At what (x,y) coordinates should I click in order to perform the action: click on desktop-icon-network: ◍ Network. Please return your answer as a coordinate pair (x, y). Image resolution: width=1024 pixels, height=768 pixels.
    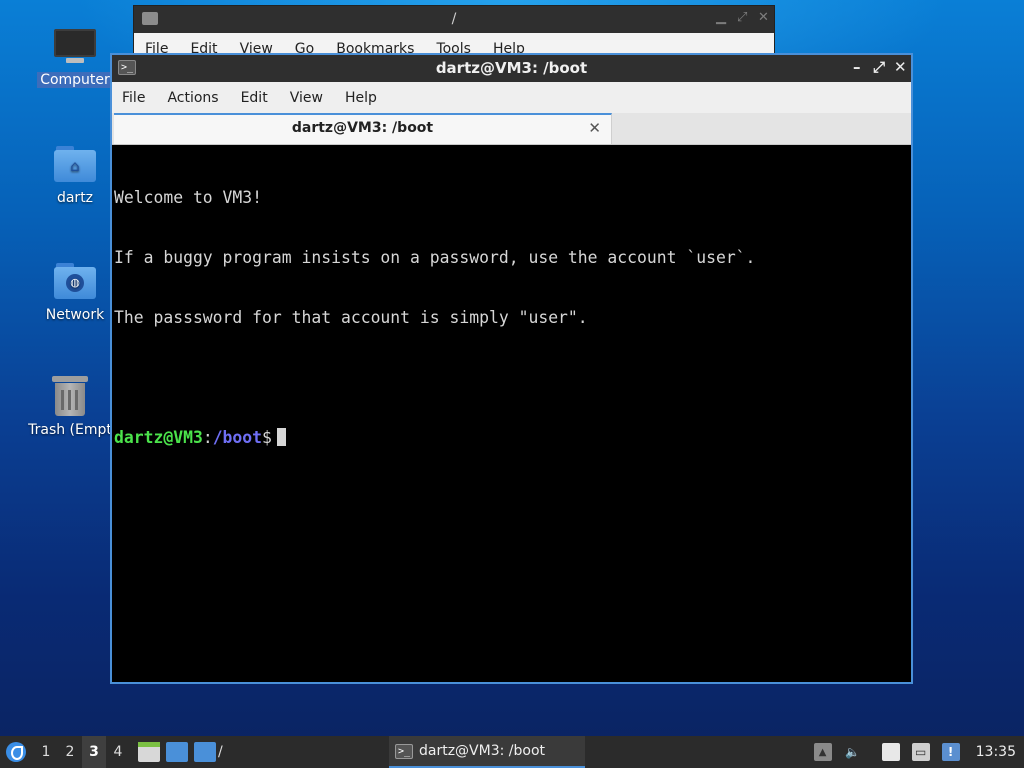
    Looking at the image, I should click on (75, 290).